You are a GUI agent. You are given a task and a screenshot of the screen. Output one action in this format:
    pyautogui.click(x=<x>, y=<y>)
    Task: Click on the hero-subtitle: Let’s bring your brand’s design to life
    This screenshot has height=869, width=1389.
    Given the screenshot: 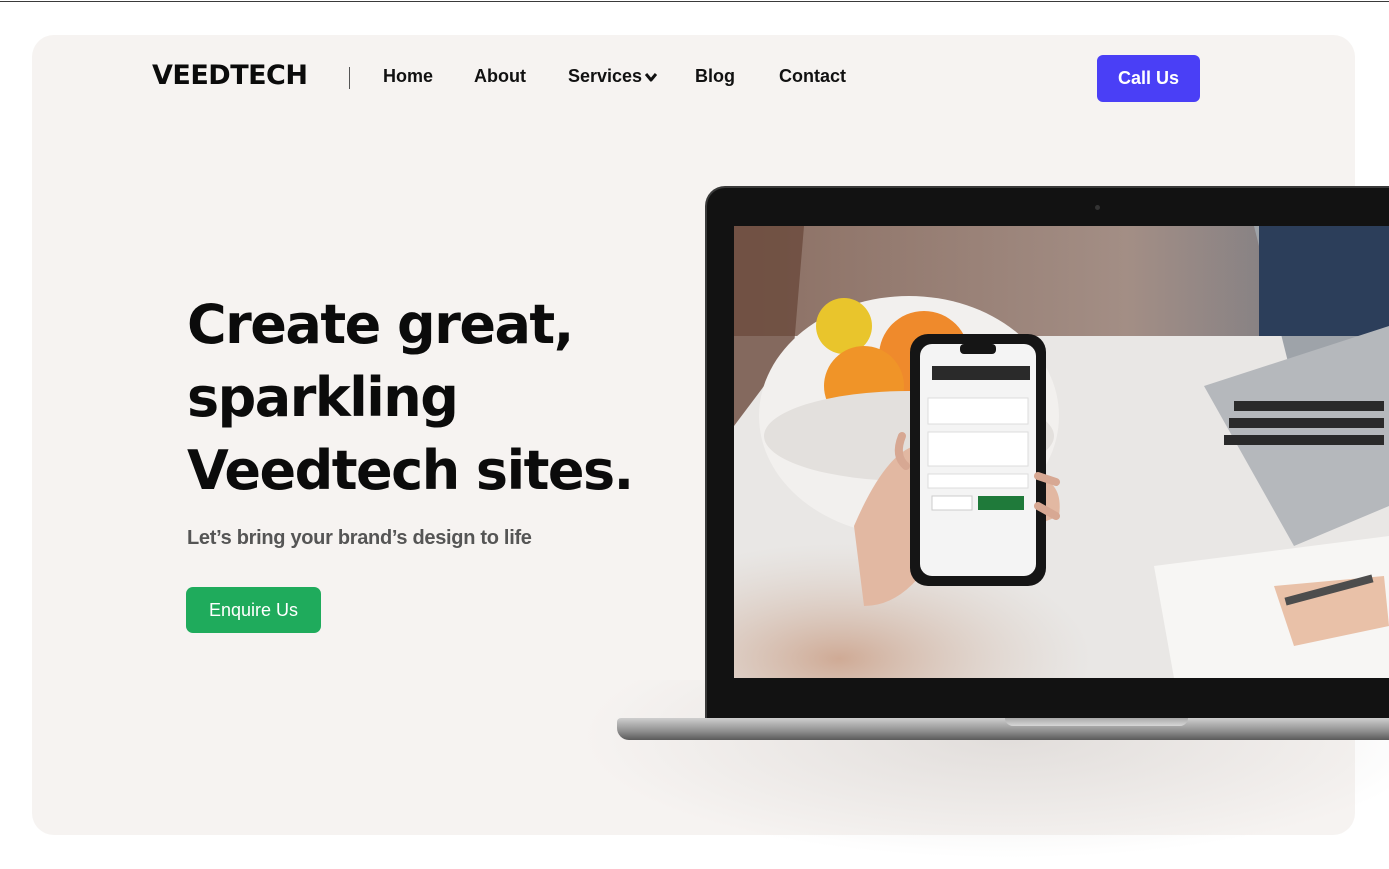 What is the action you would take?
    pyautogui.click(x=359, y=538)
    